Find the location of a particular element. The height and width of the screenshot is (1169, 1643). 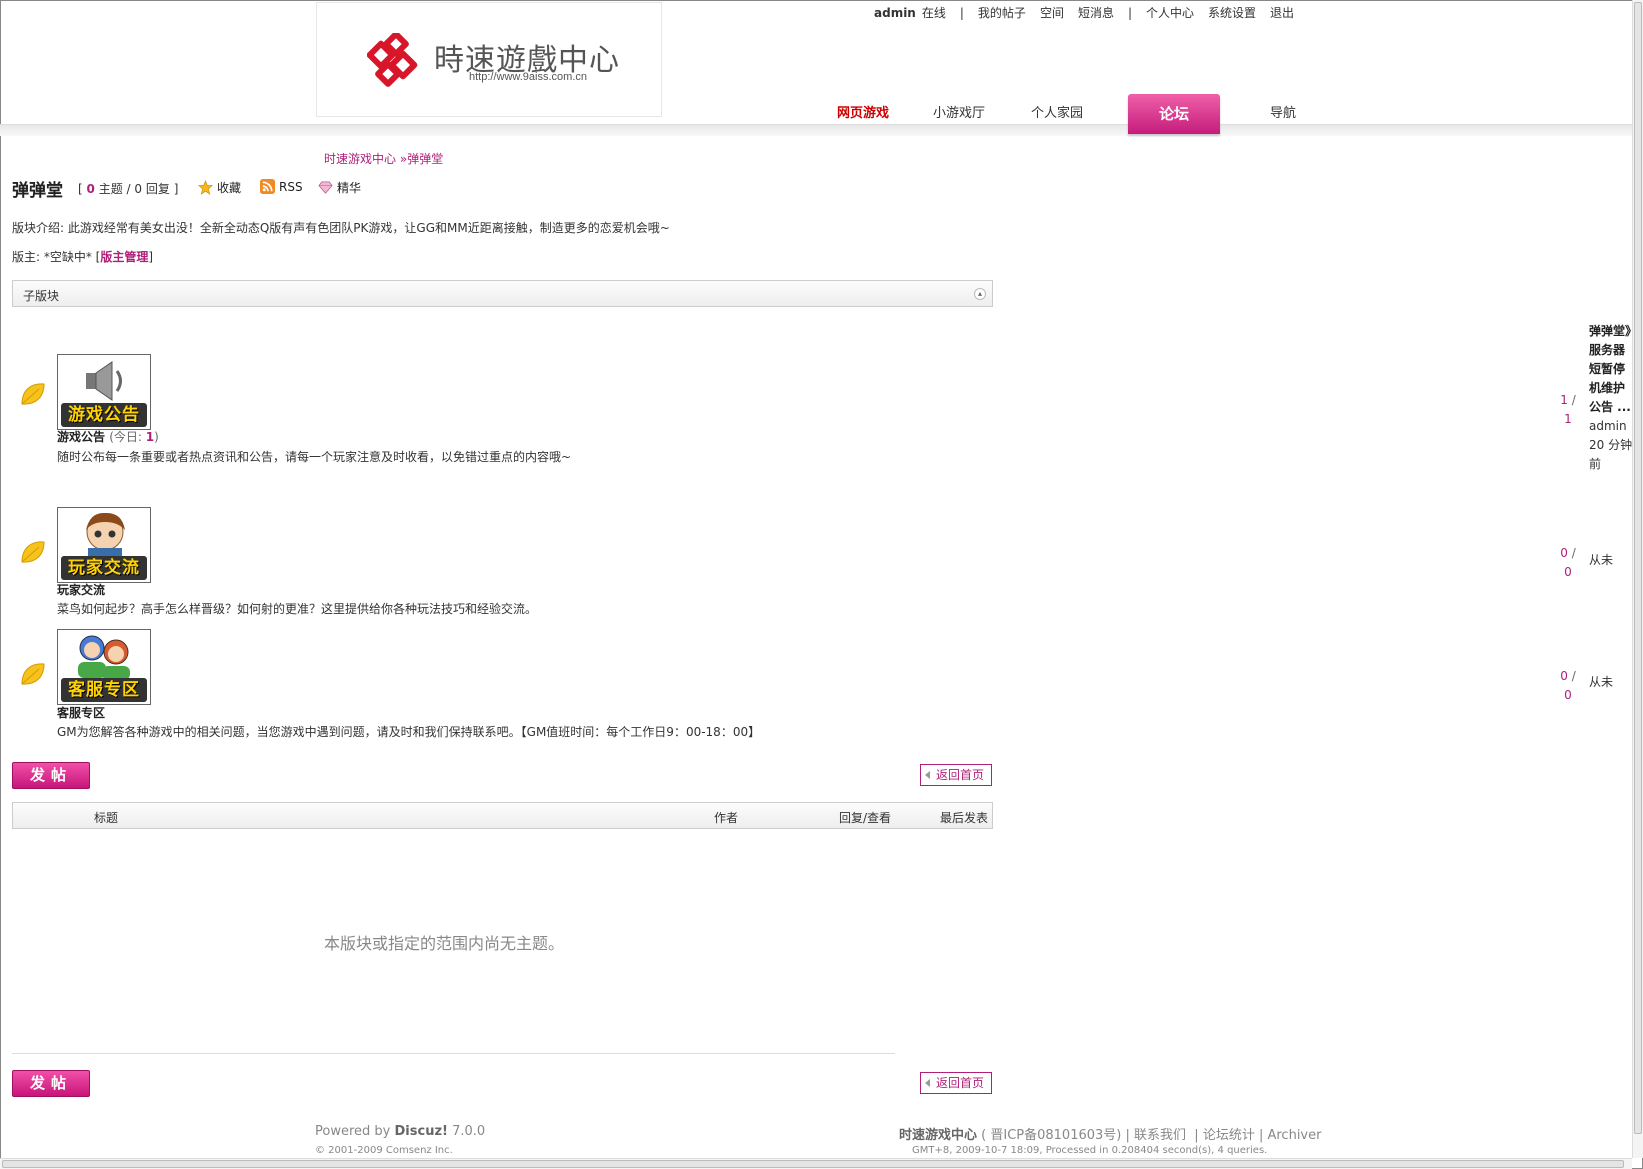

digest-button: 精华 is located at coordinates (339, 187).